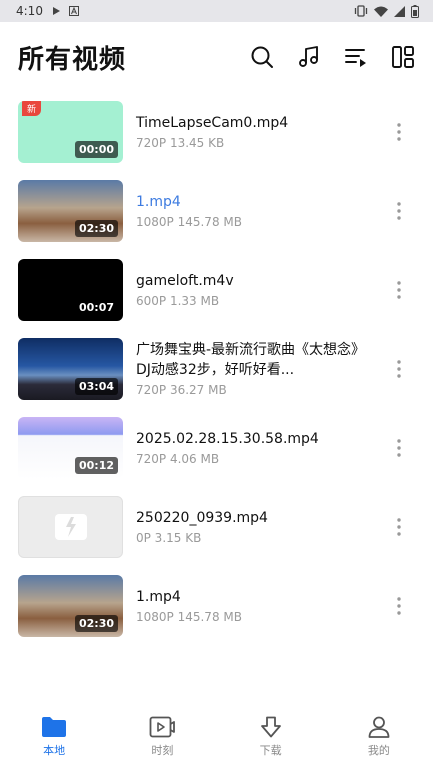  I want to click on duration-label: 00:12, so click(96, 465).